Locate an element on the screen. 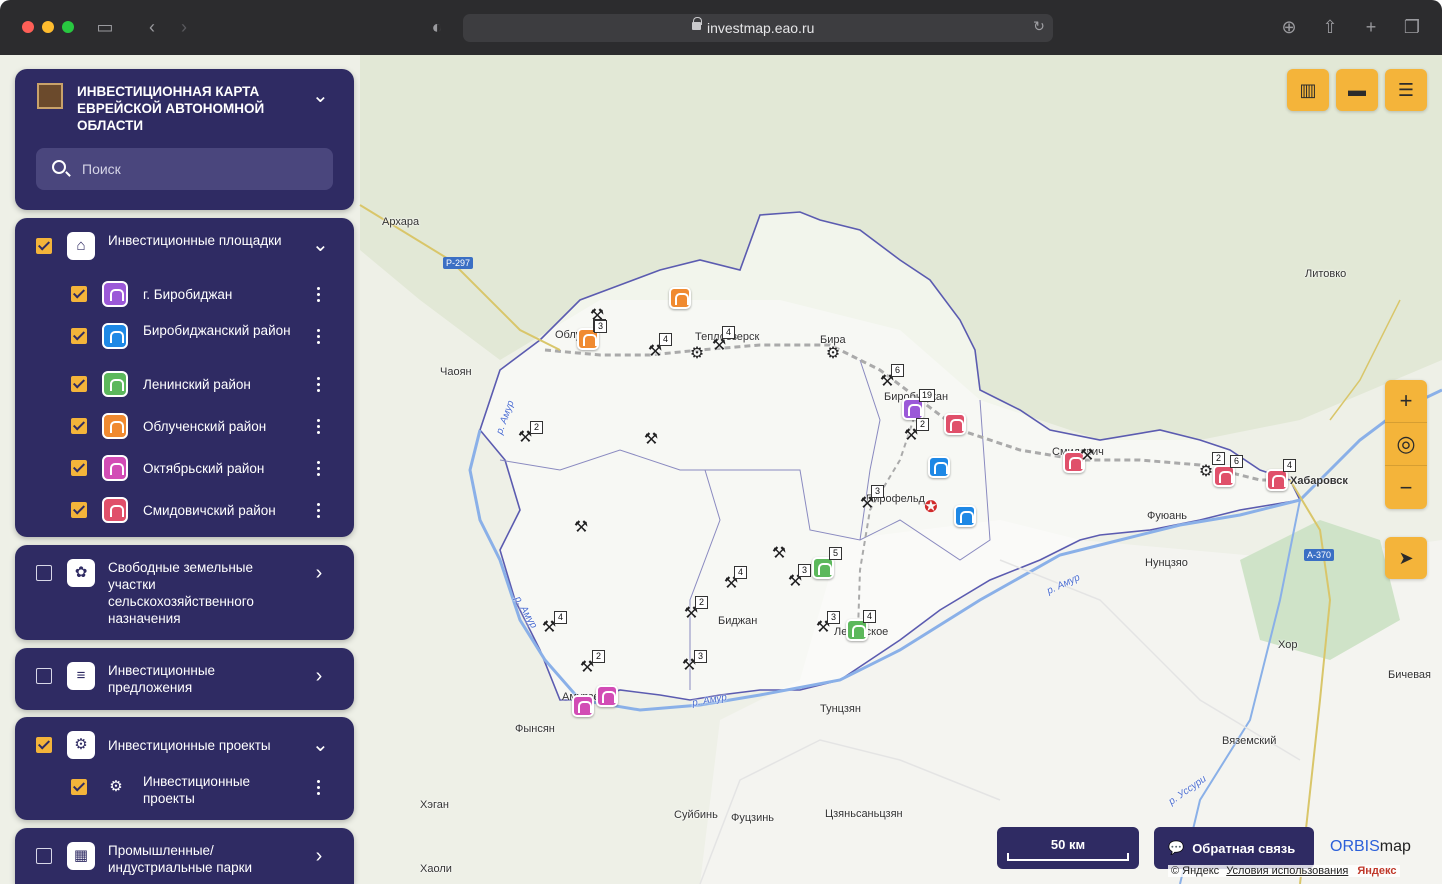 This screenshot has height=884, width=1442. back-icon: ‹ is located at coordinates (152, 27).